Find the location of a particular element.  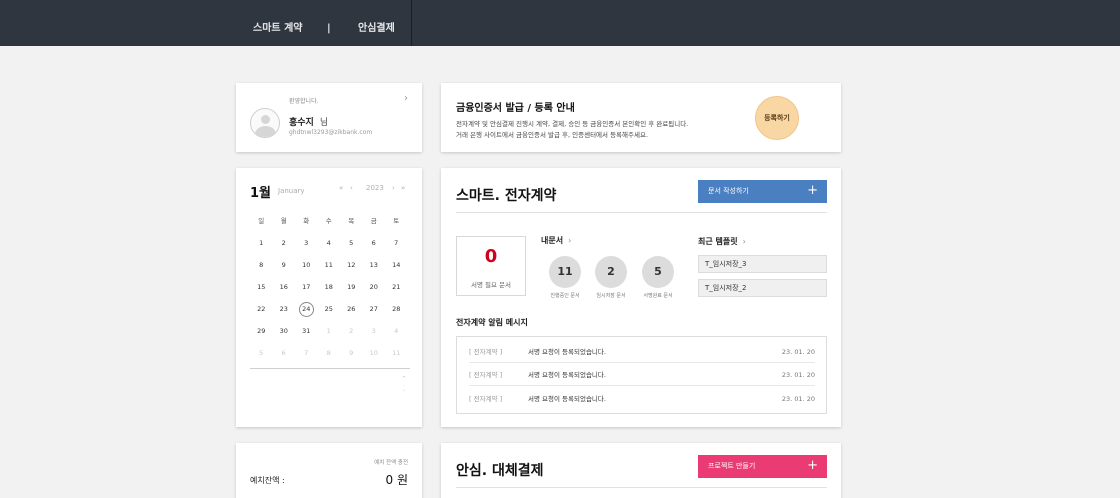

weekday-label: 토 is located at coordinates (396, 221).